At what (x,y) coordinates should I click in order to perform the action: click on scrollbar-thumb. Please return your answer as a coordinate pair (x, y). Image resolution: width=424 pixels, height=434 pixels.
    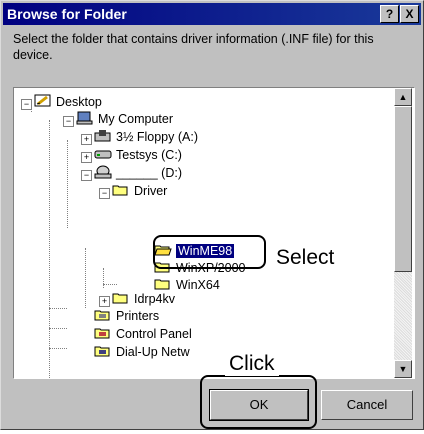
    Looking at the image, I should click on (403, 189).